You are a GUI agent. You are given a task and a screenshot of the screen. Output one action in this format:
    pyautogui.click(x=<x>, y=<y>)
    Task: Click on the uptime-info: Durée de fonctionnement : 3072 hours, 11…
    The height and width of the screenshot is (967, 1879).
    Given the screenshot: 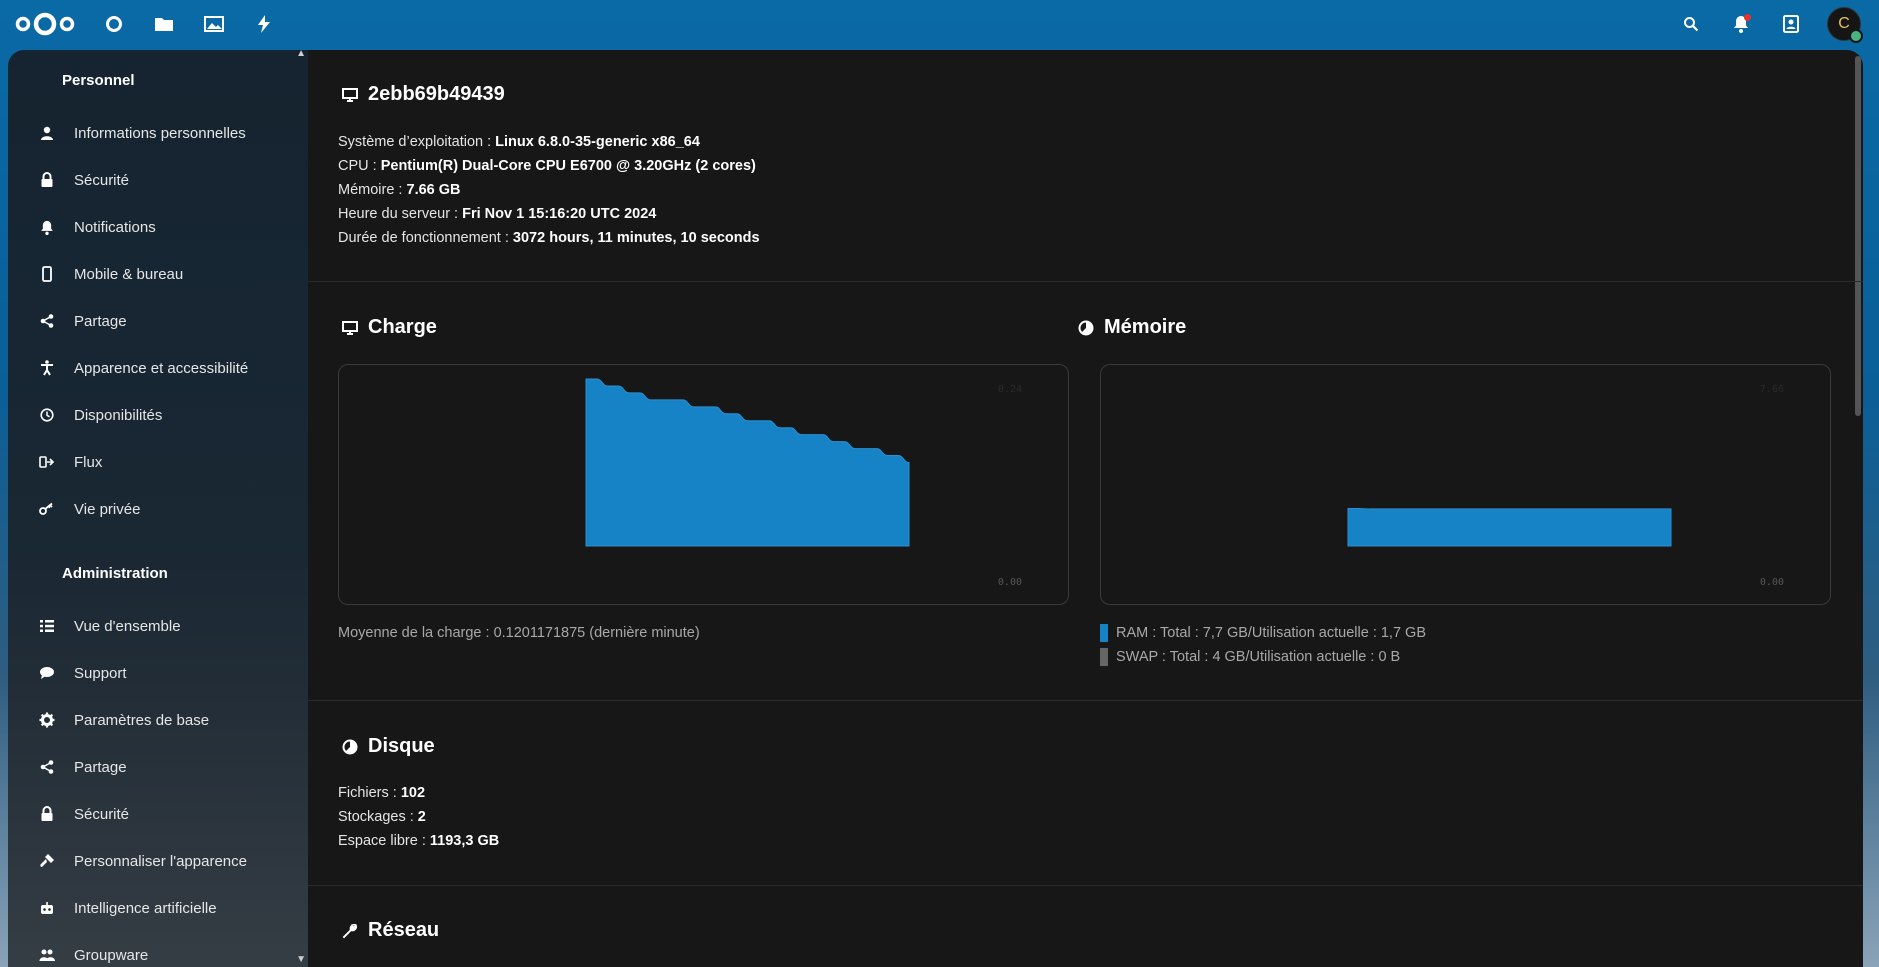 What is the action you would take?
    pyautogui.click(x=549, y=238)
    